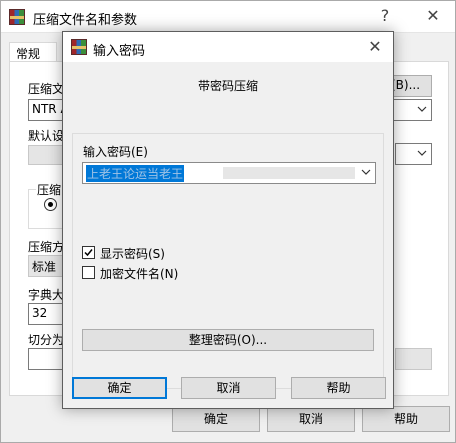 This screenshot has height=443, width=456. What do you see at coordinates (413, 359) in the screenshot?
I see `set-password-button` at bounding box center [413, 359].